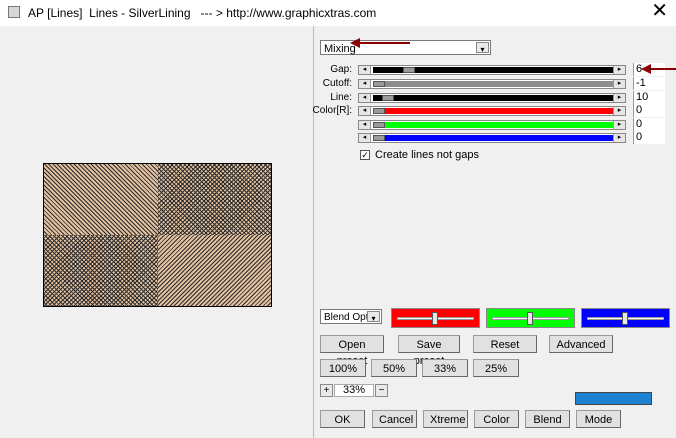  What do you see at coordinates (445, 419) in the screenshot?
I see `xtreme-button: Xtreme` at bounding box center [445, 419].